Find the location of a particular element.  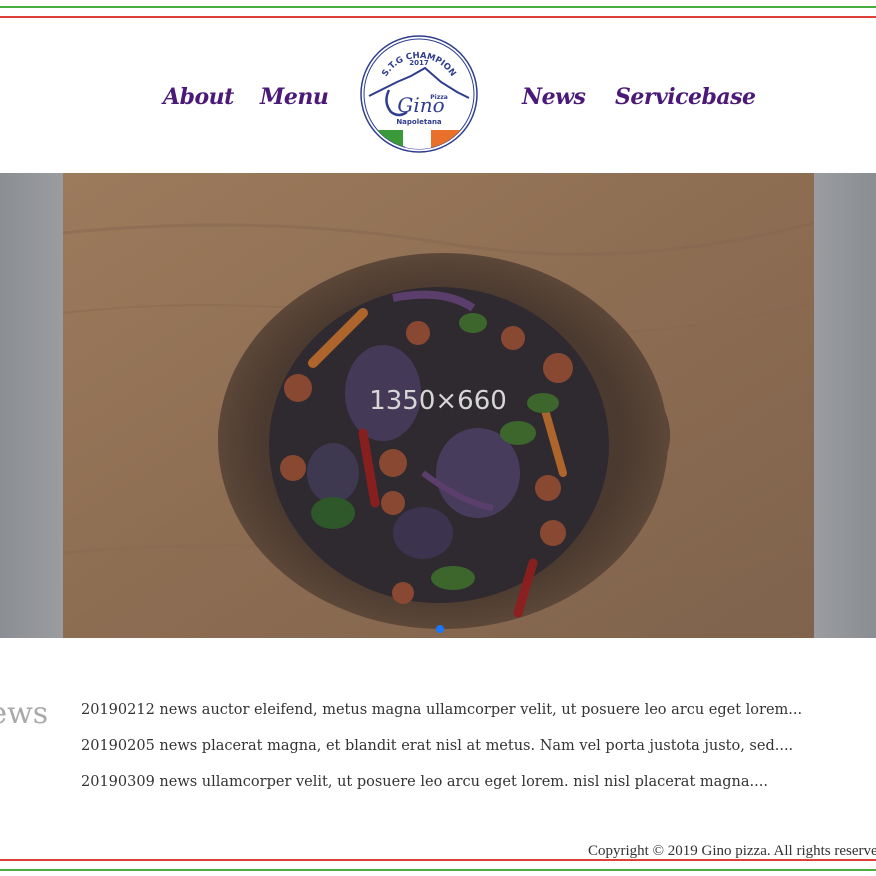

hero-side-left is located at coordinates (31, 405).